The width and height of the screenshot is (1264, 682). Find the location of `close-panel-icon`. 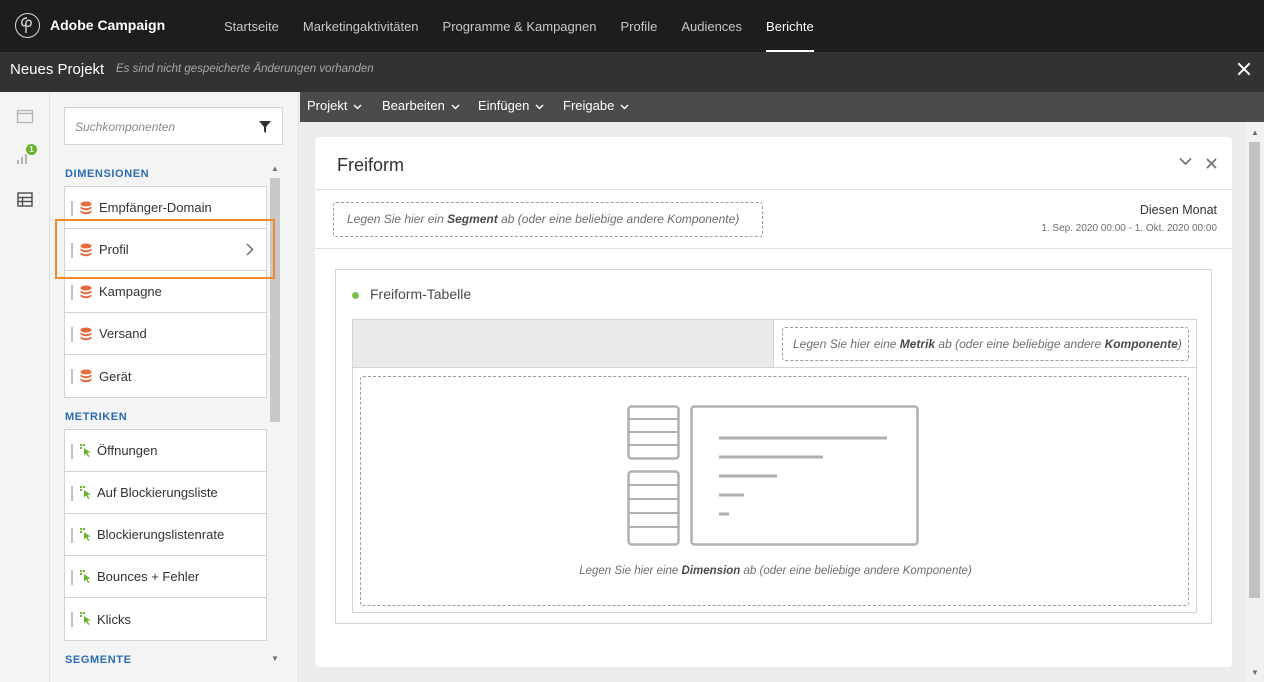

close-panel-icon is located at coordinates (1211, 163).